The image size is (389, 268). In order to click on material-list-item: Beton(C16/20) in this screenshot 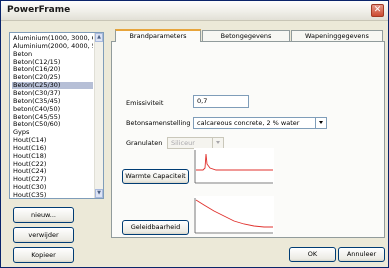, I will do `click(52, 69)`.